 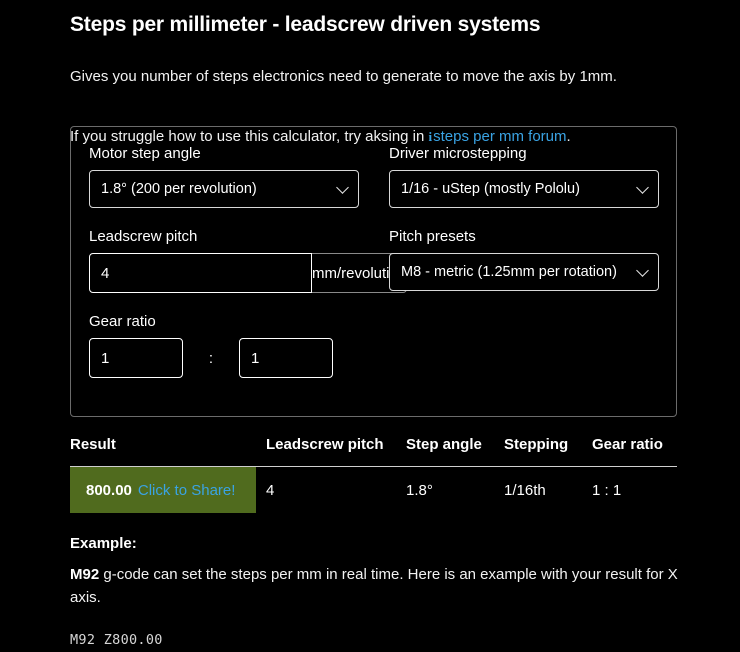 I want to click on form-row-3-spacer, so click(x=524, y=355).